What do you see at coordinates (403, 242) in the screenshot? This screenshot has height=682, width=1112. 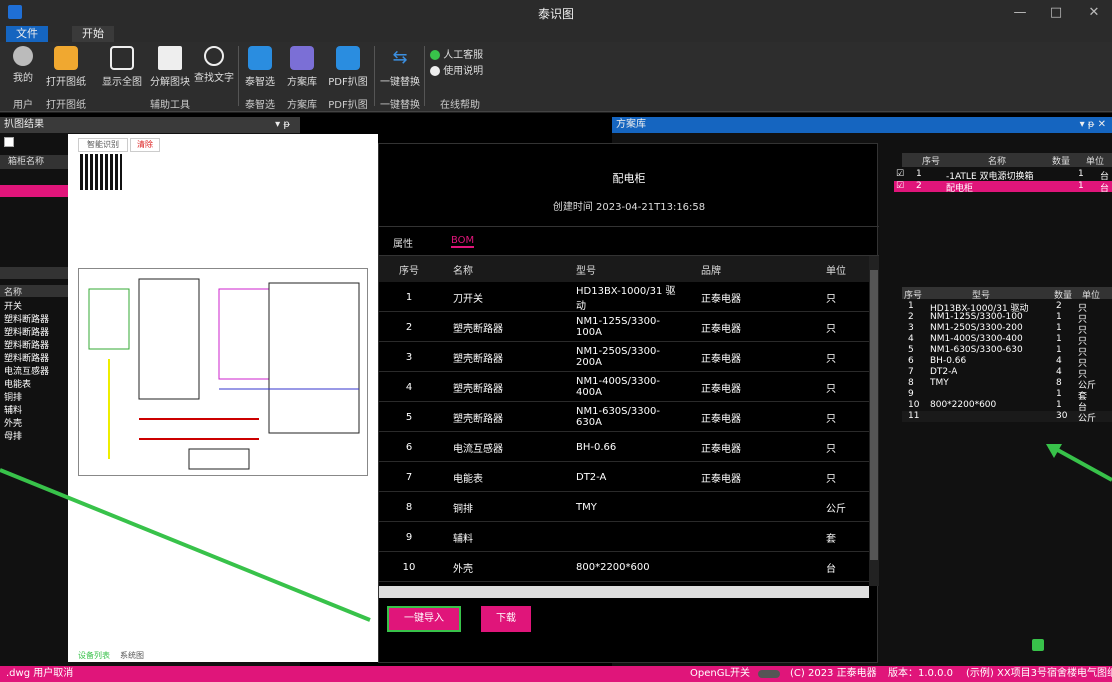 I see `tab-properties: 属性` at bounding box center [403, 242].